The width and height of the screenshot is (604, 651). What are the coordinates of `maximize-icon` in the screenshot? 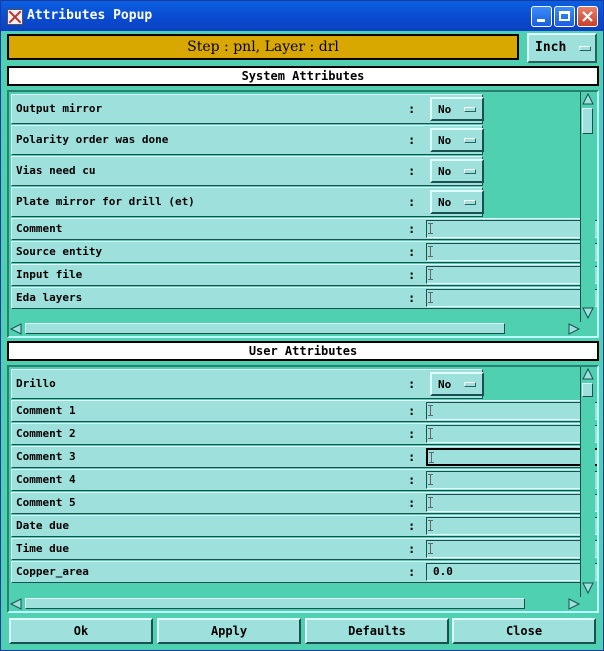 It's located at (564, 16).